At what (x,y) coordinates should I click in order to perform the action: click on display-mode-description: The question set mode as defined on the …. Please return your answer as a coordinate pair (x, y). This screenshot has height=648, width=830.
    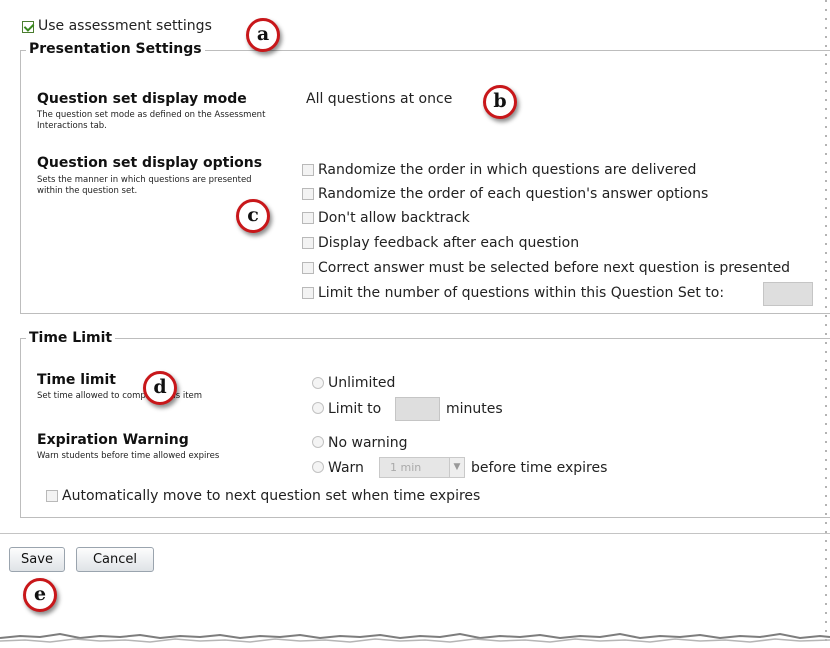
    Looking at the image, I should click on (151, 120).